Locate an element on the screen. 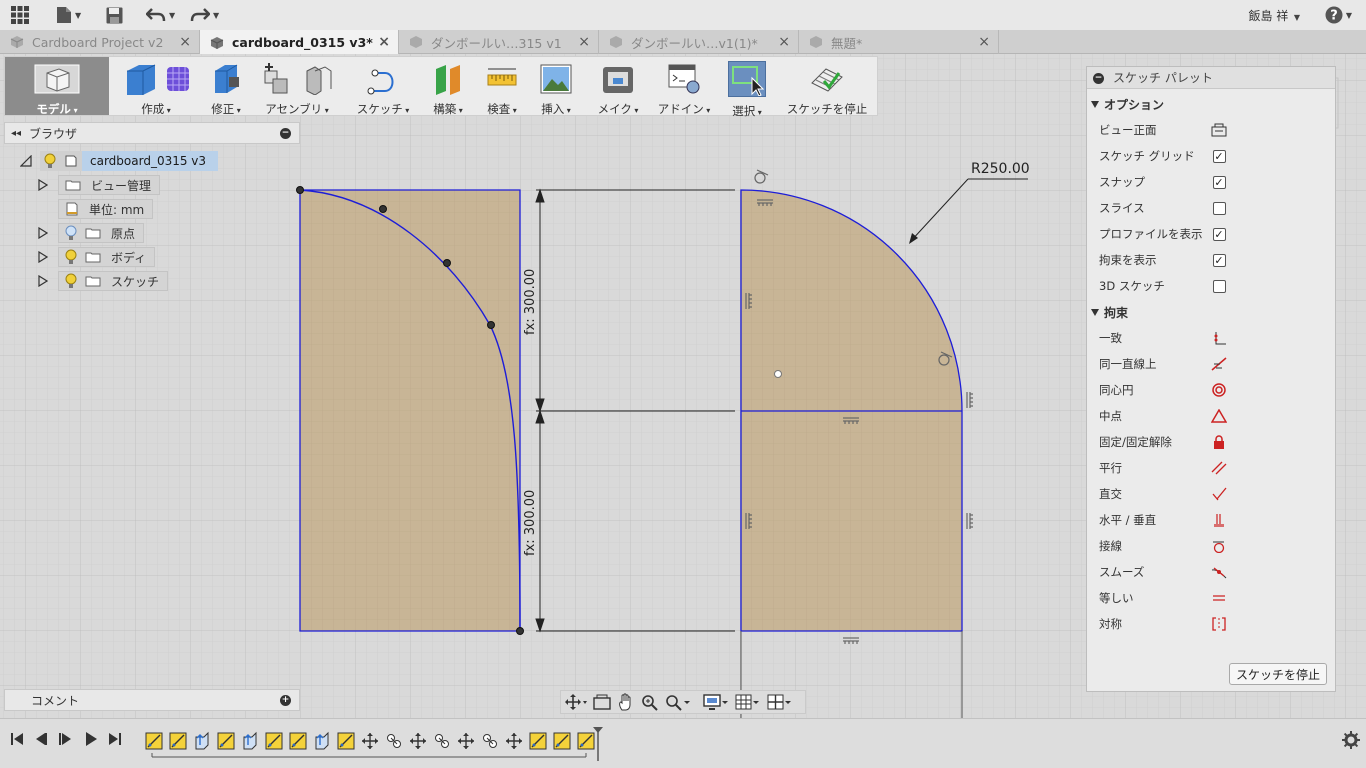 This screenshot has height=768, width=1366. browser-root: cardboard_0315 v3 is located at coordinates (119, 161).